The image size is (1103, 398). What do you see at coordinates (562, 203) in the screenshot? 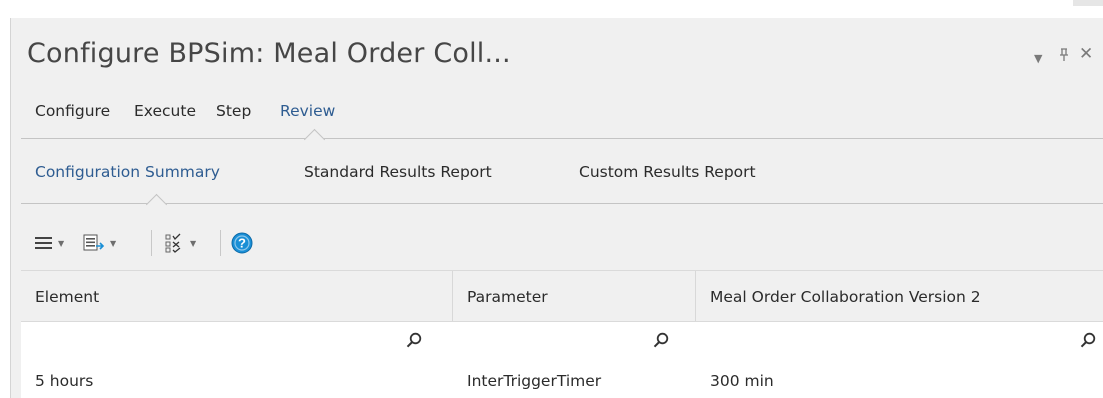
I see `subnav-divider` at bounding box center [562, 203].